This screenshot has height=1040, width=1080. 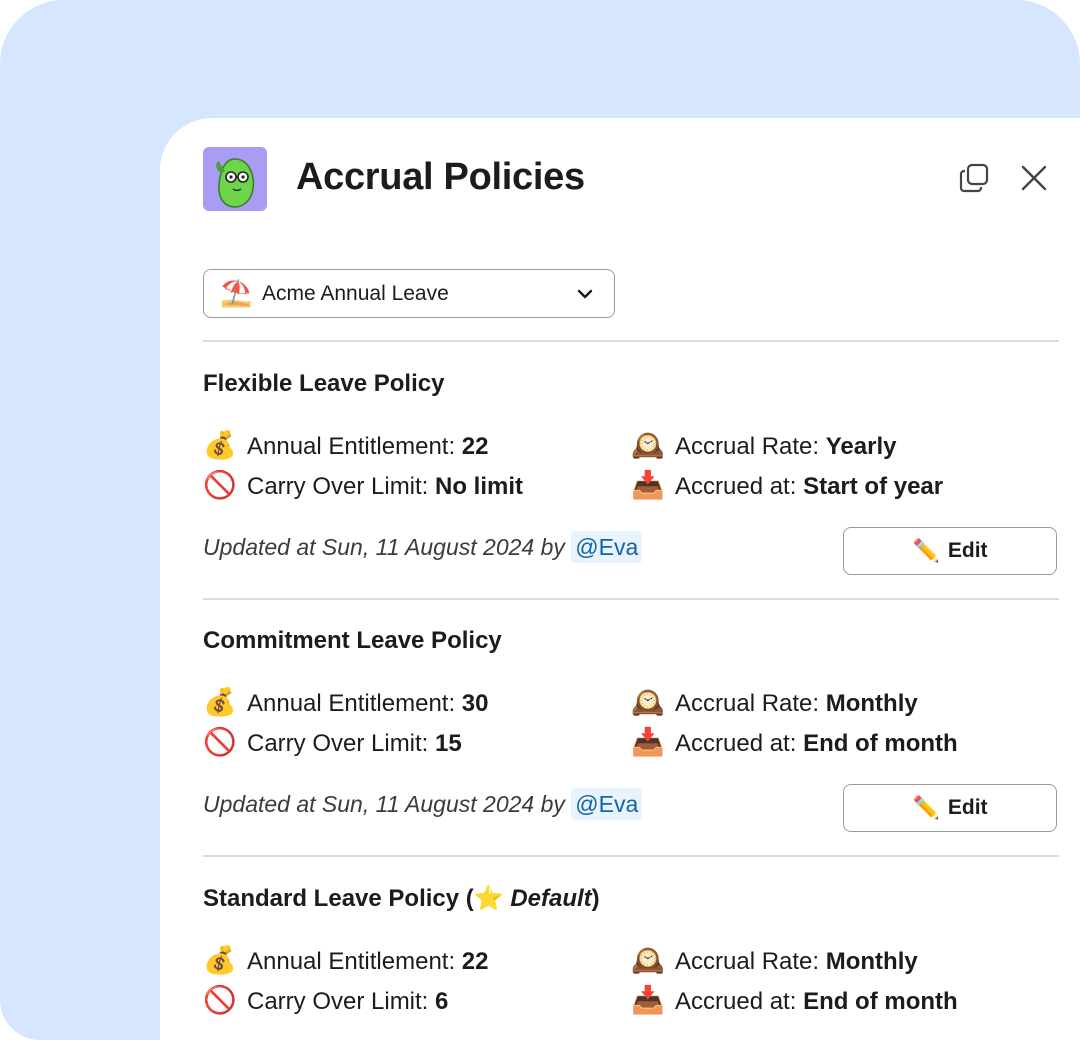 I want to click on leave-type-selected-value: Acme Annual Leave, so click(x=355, y=293).